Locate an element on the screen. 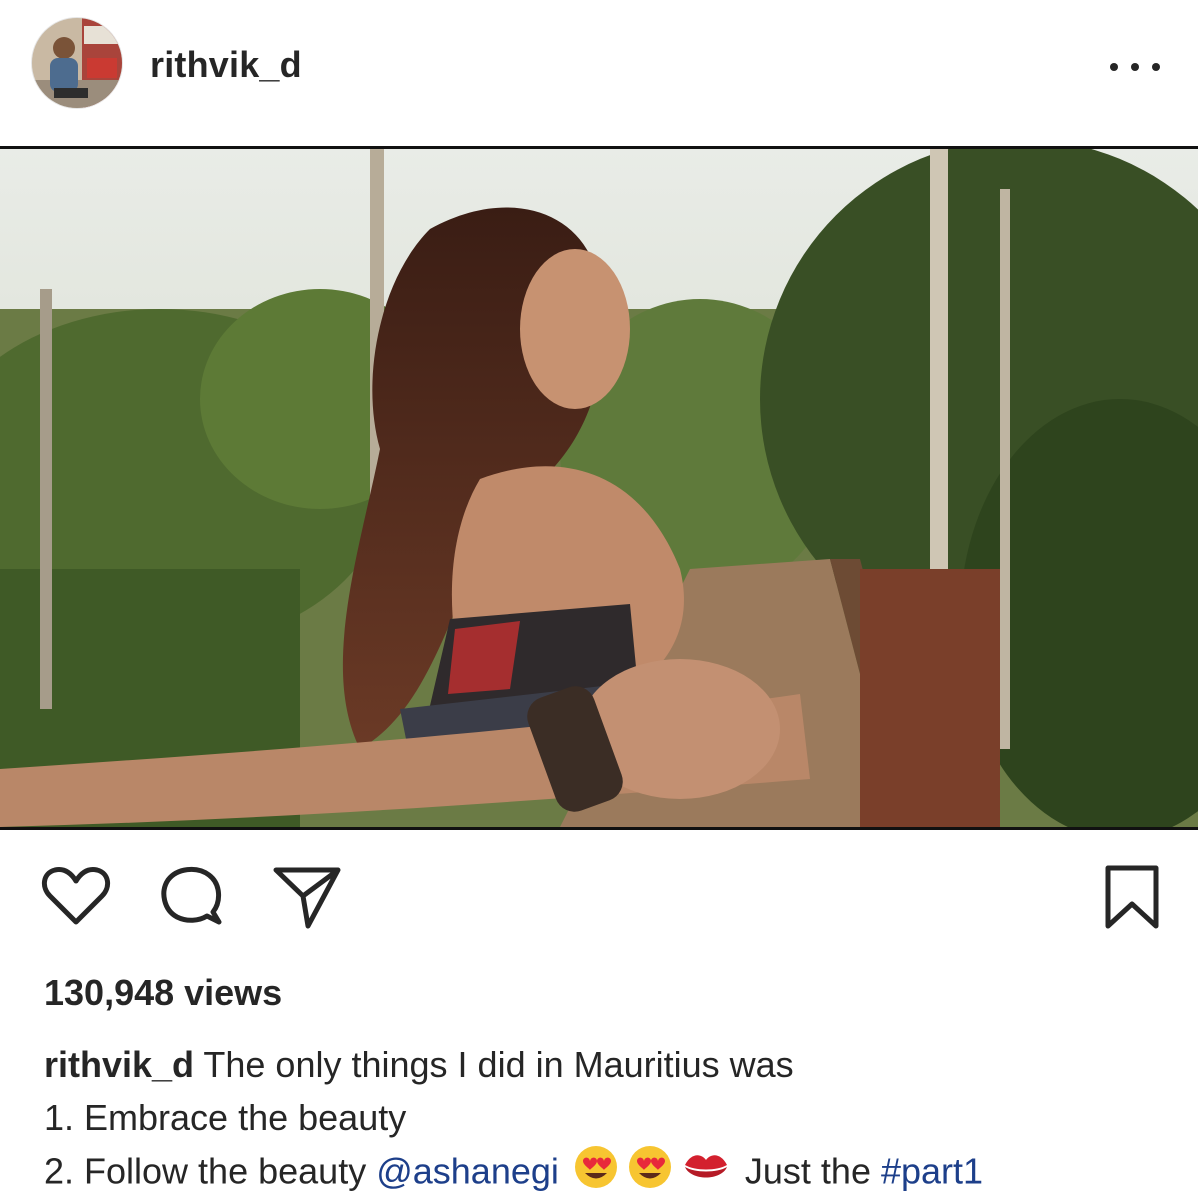  comment-button is located at coordinates (191, 898).